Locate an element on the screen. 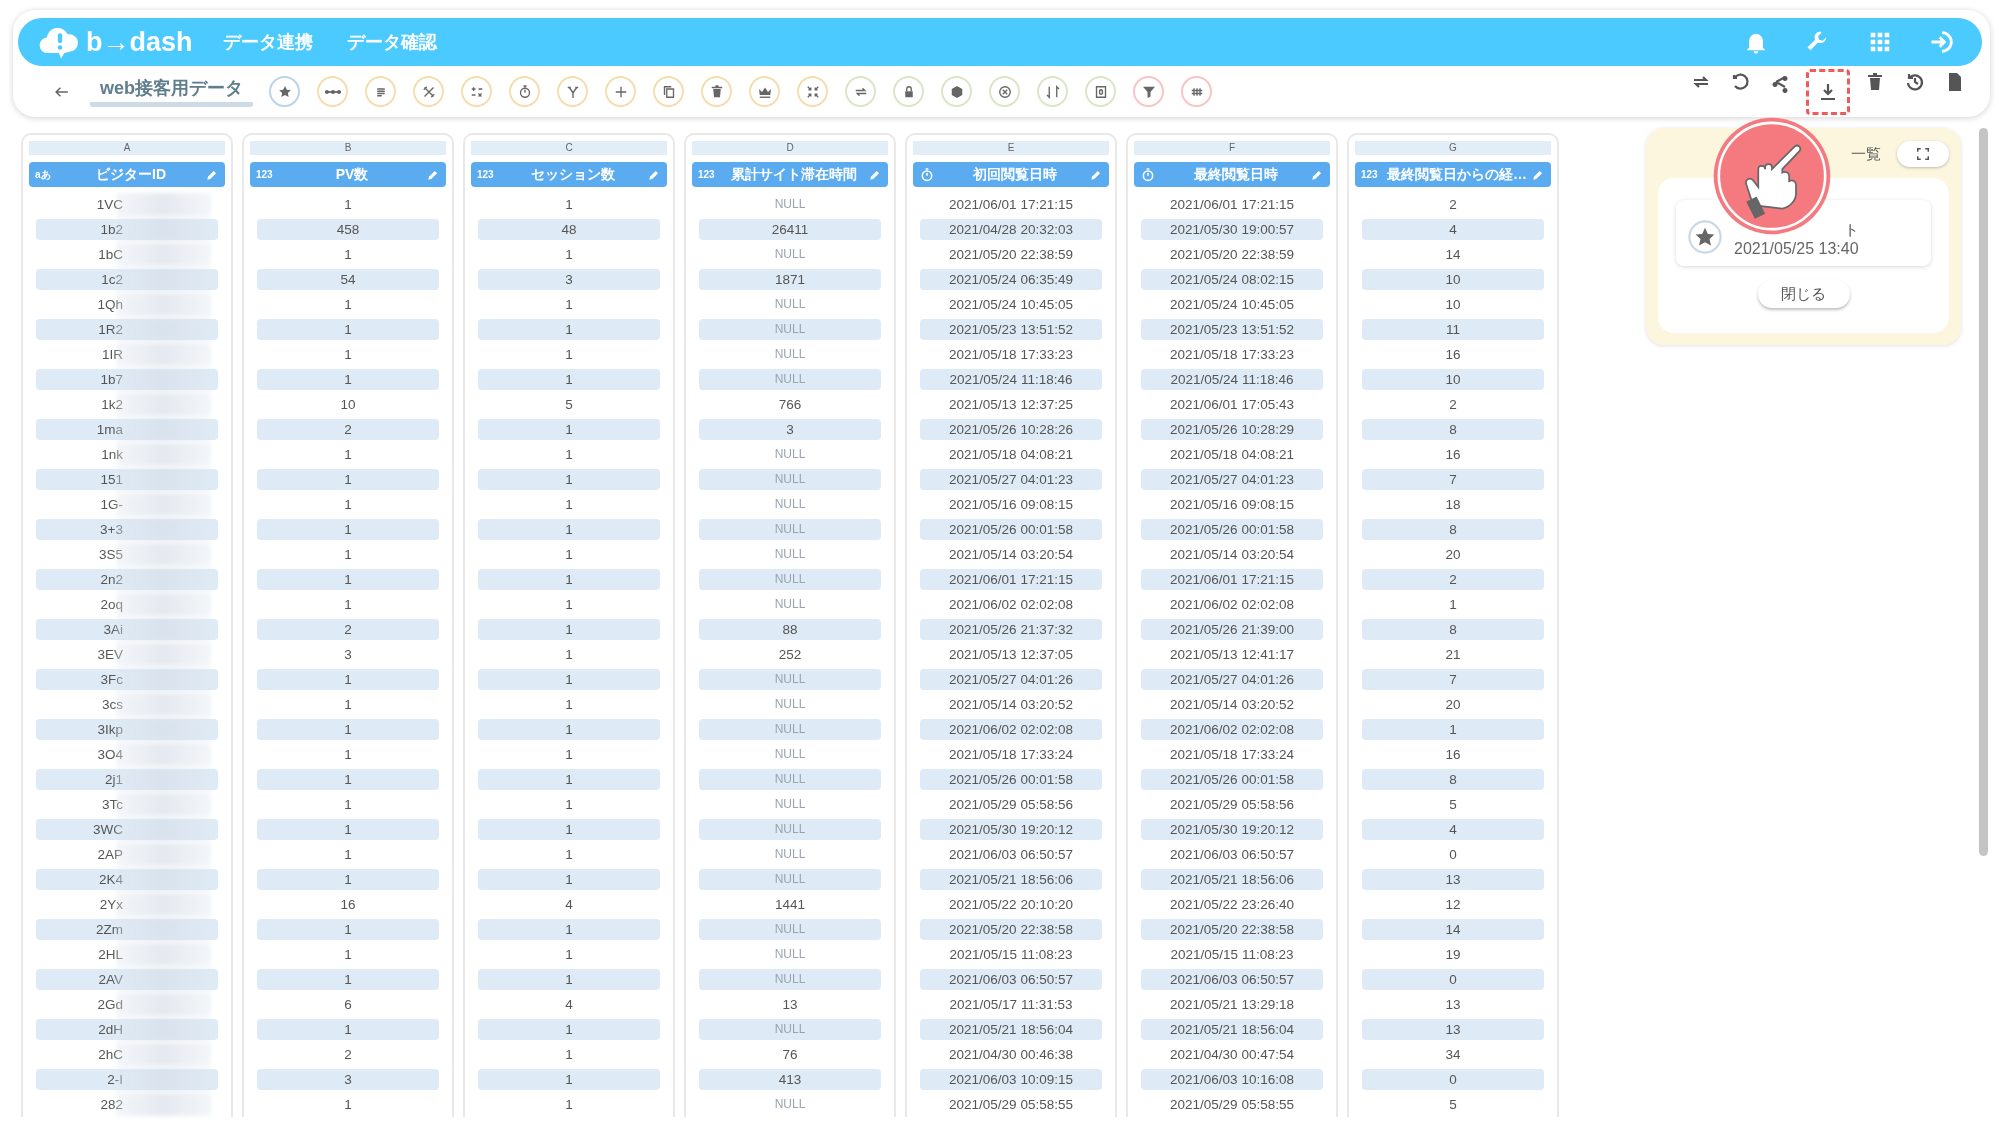  table-cell: 2021/05/26 21:37:32 is located at coordinates (1011, 629).